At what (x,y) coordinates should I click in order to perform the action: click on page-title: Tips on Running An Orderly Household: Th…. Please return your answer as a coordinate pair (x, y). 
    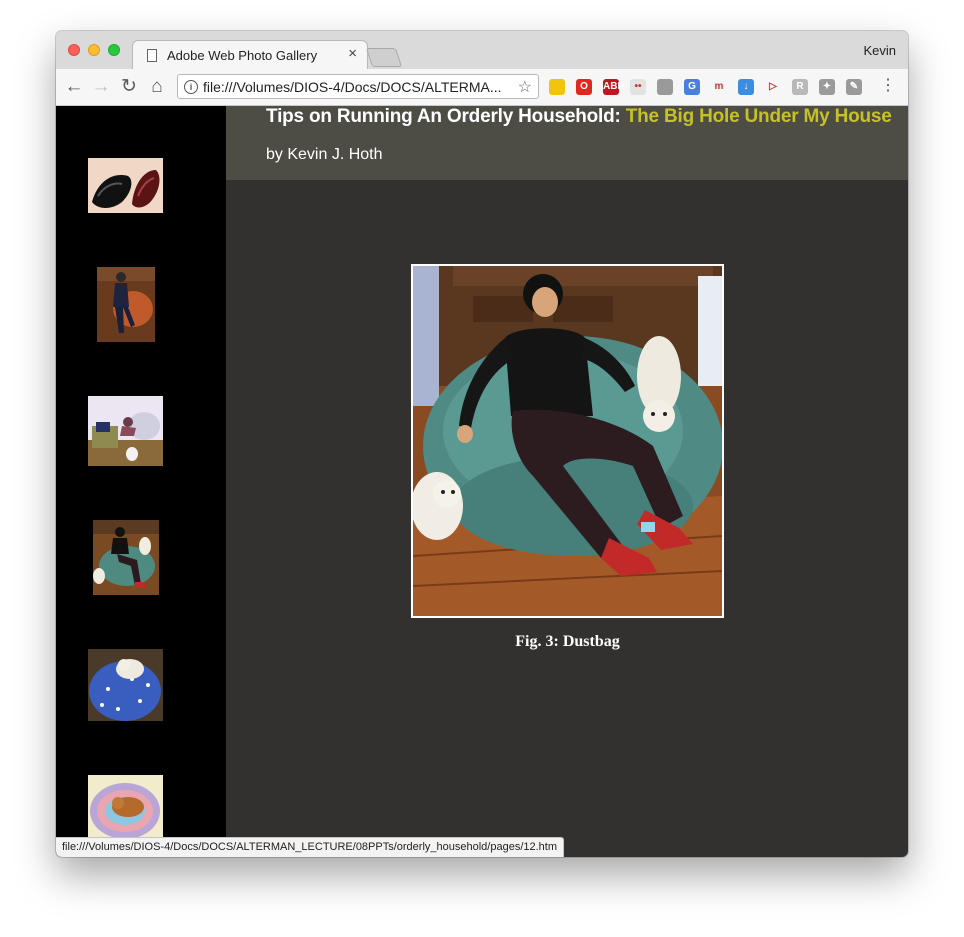
    Looking at the image, I should click on (579, 117).